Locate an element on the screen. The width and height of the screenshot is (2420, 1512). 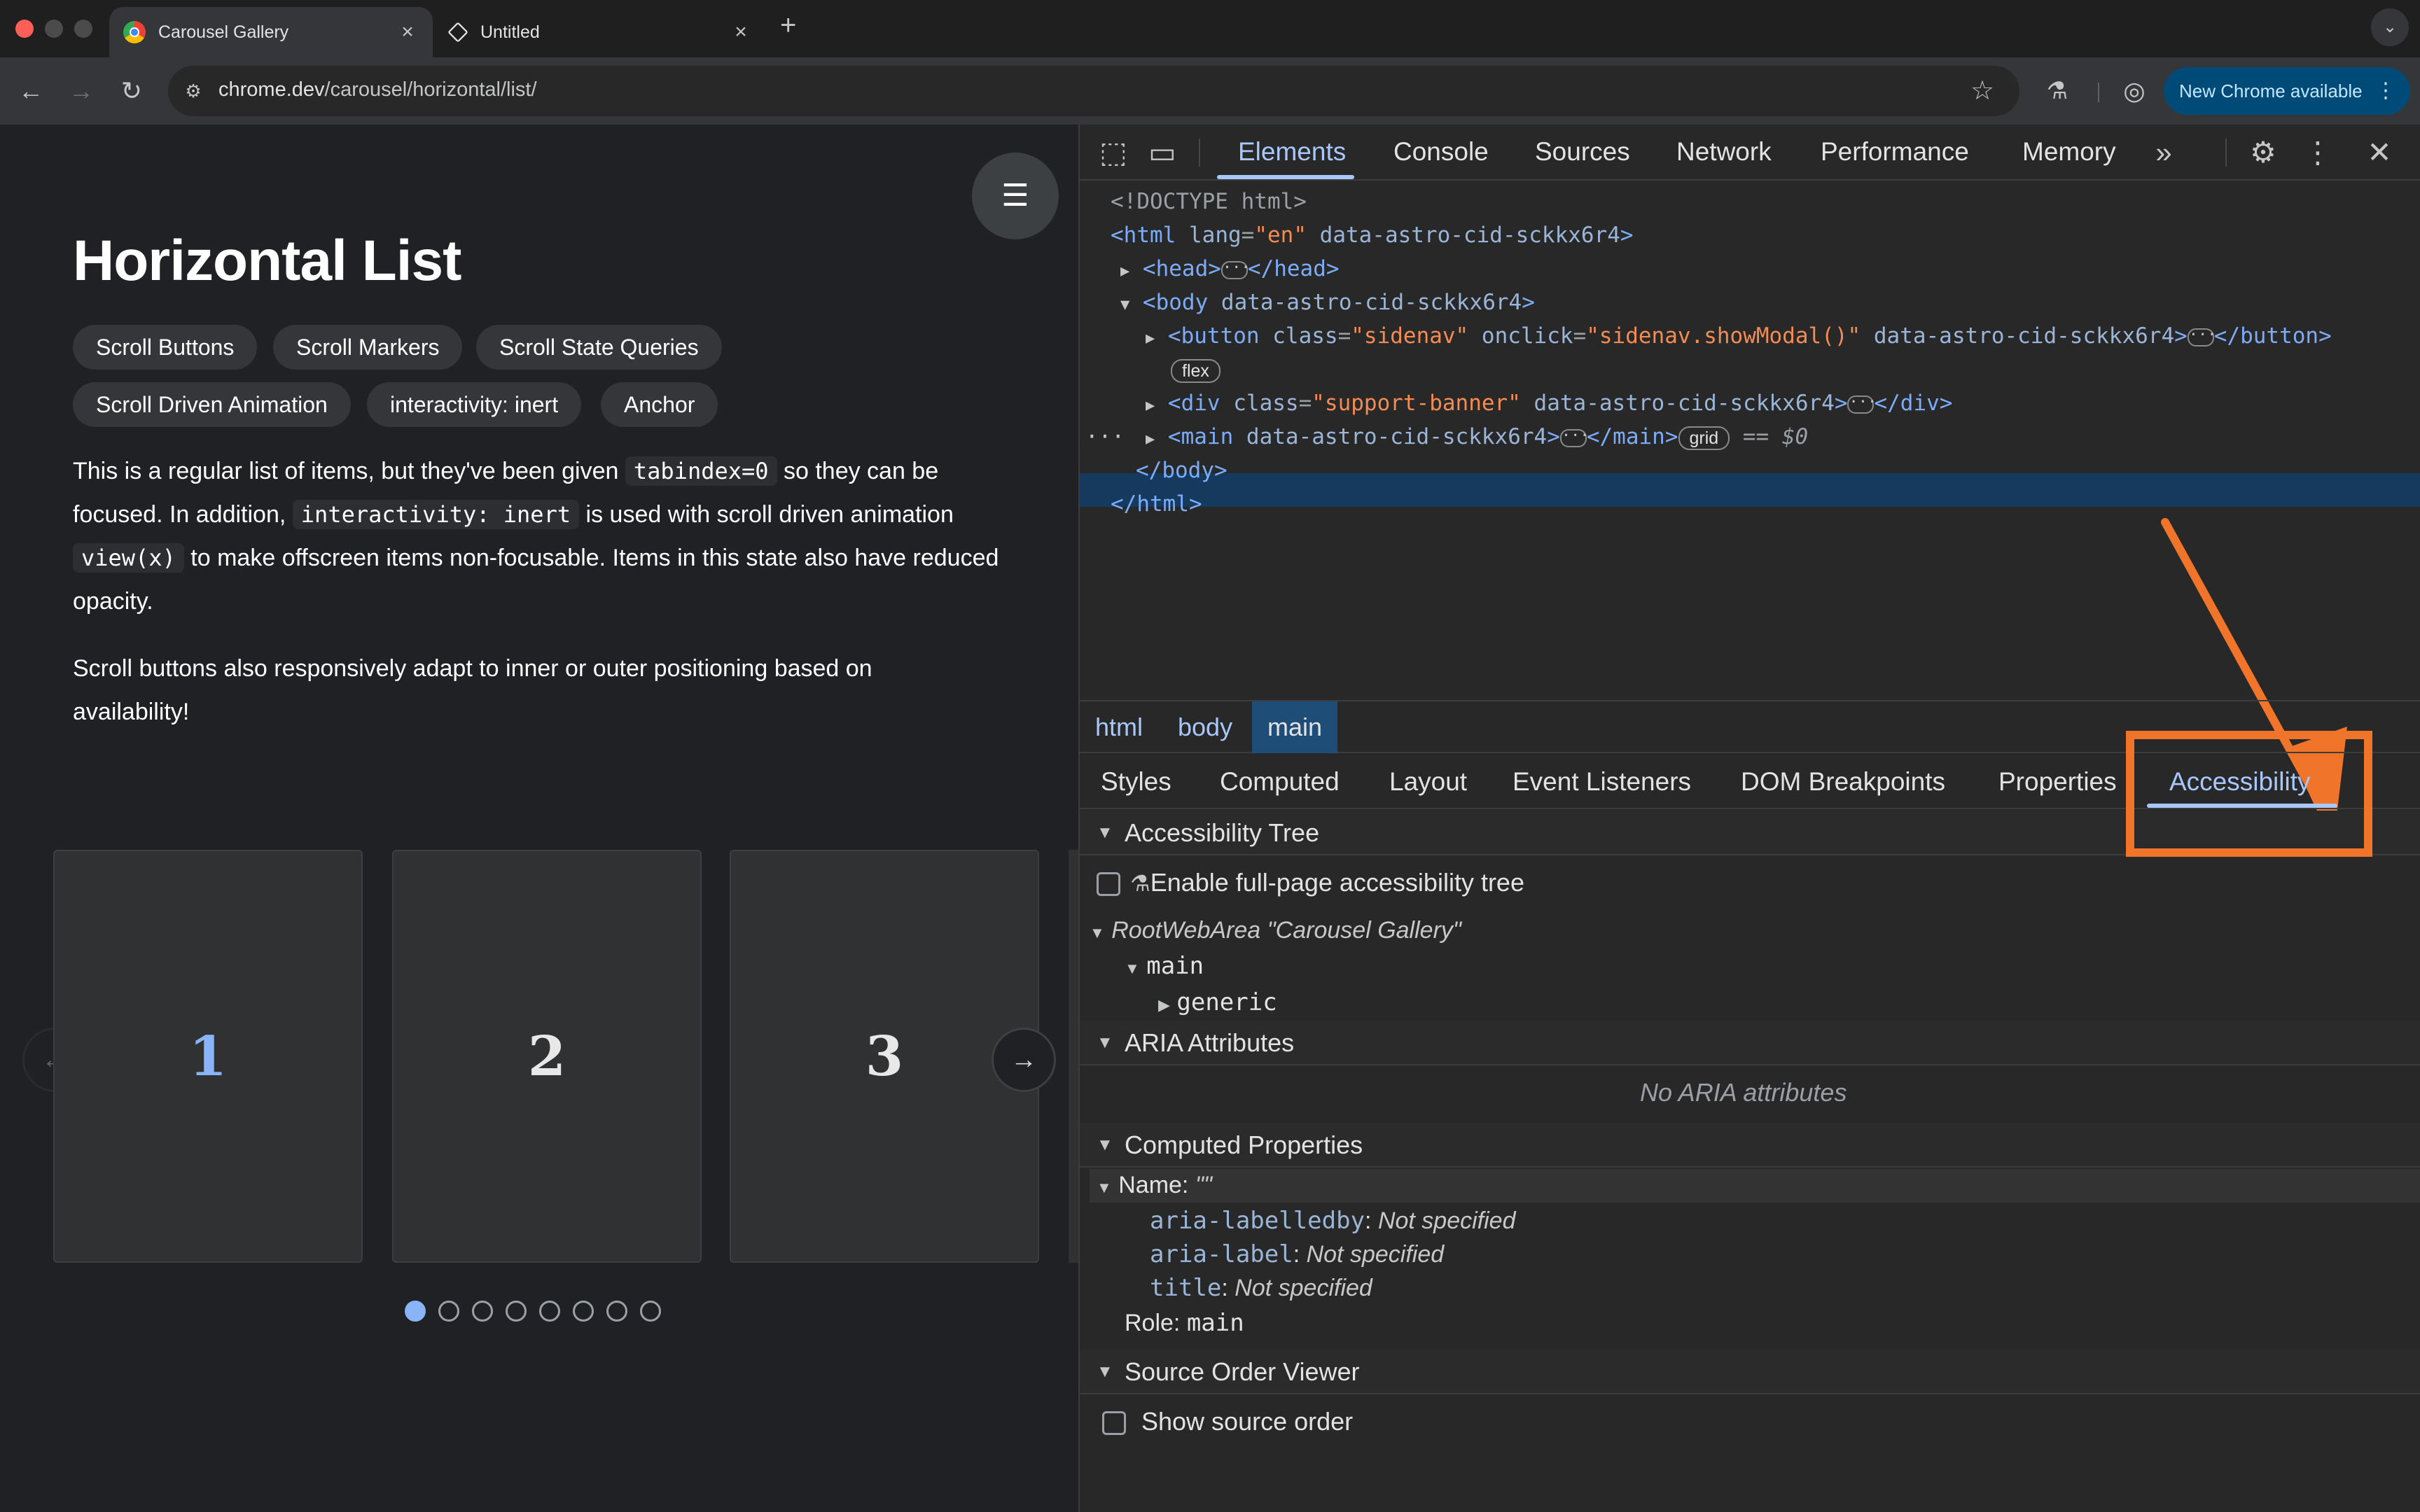
back-arrow-icon: ← is located at coordinates (31, 91).